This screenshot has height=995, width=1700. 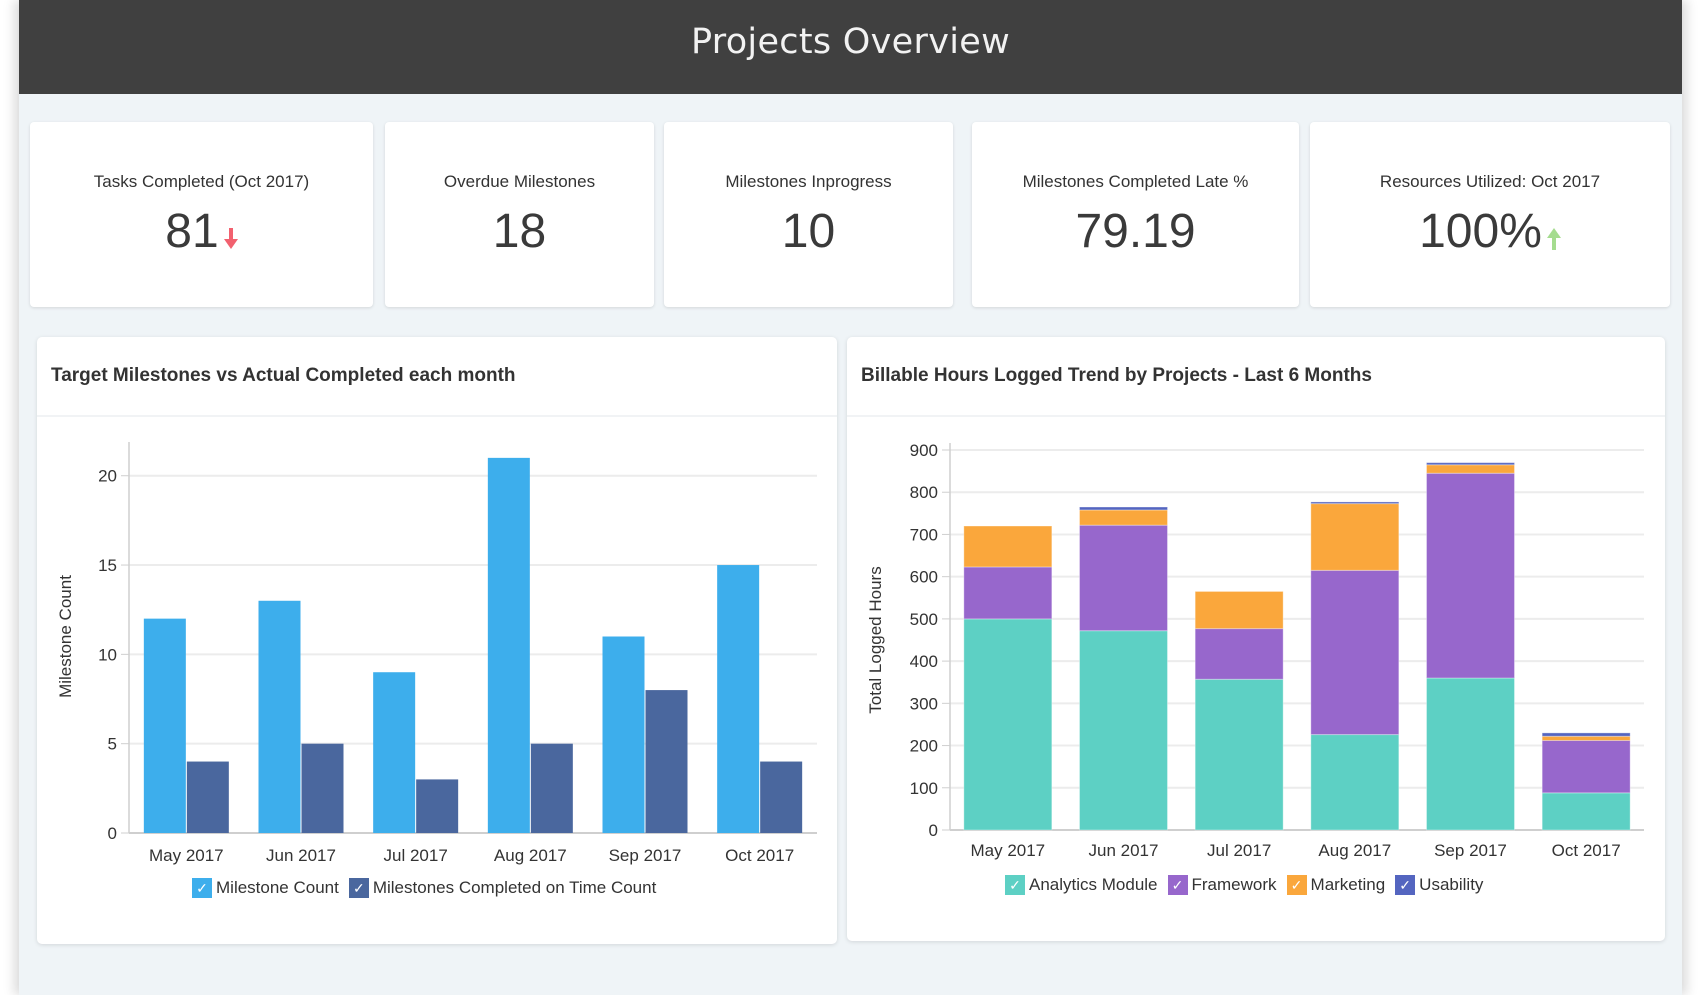 I want to click on y-tick-label: 200, so click(x=924, y=746).